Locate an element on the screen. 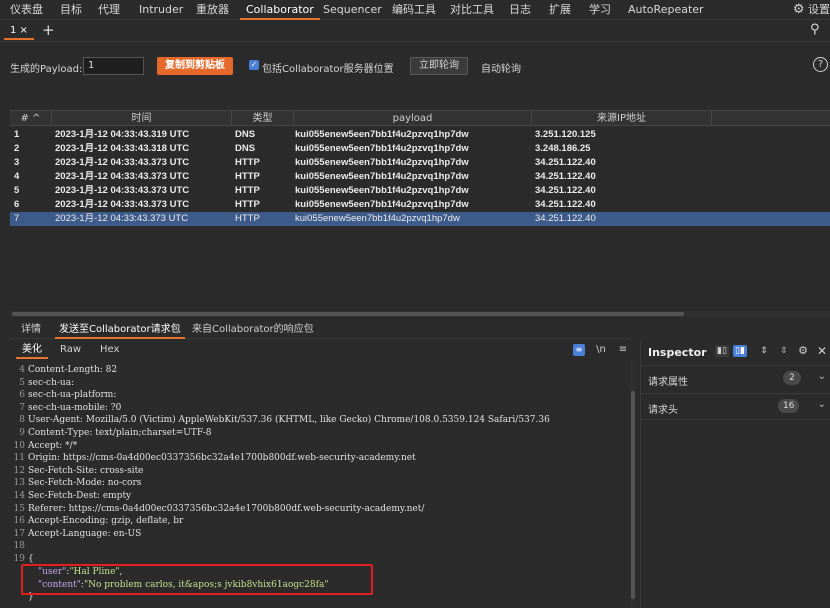  copy-to-clipboard-button: 复制到剪贴板 is located at coordinates (195, 66).